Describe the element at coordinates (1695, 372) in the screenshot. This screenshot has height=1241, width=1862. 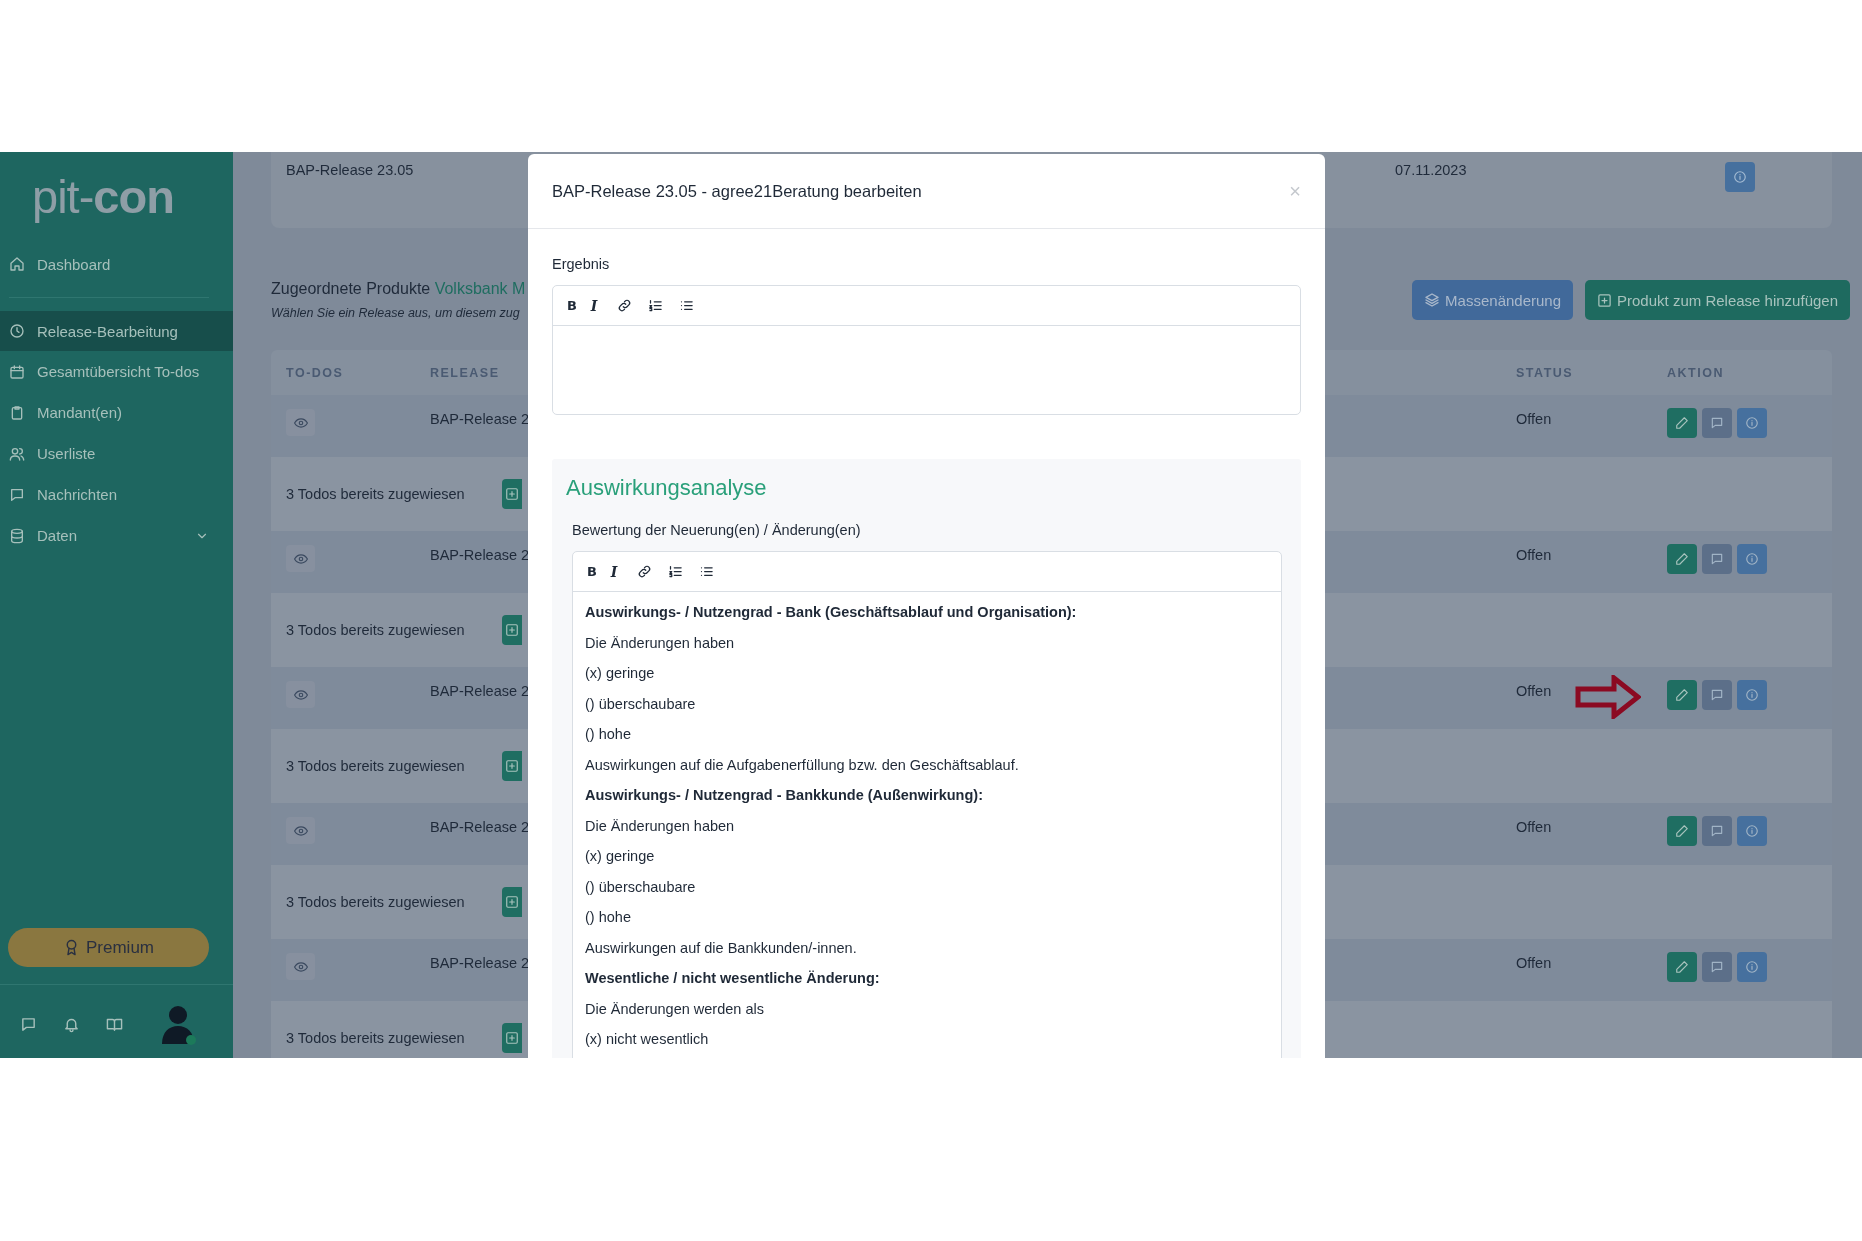
I see `column-header: AKTION` at that location.